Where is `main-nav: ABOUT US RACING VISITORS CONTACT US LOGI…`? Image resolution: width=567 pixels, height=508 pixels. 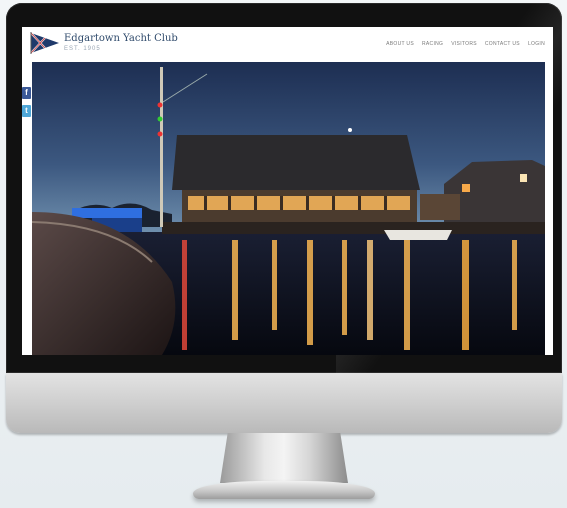 main-nav: ABOUT US RACING VISITORS CONTACT US LOGI… is located at coordinates (465, 44).